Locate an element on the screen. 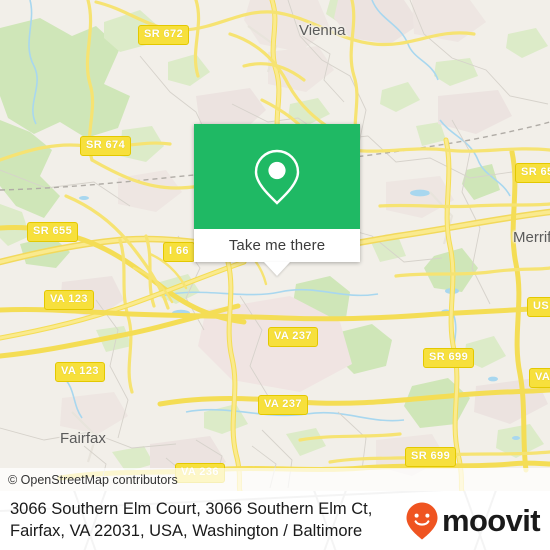 The image size is (550, 550). road-shield-us-50: US 5 is located at coordinates (538, 307).